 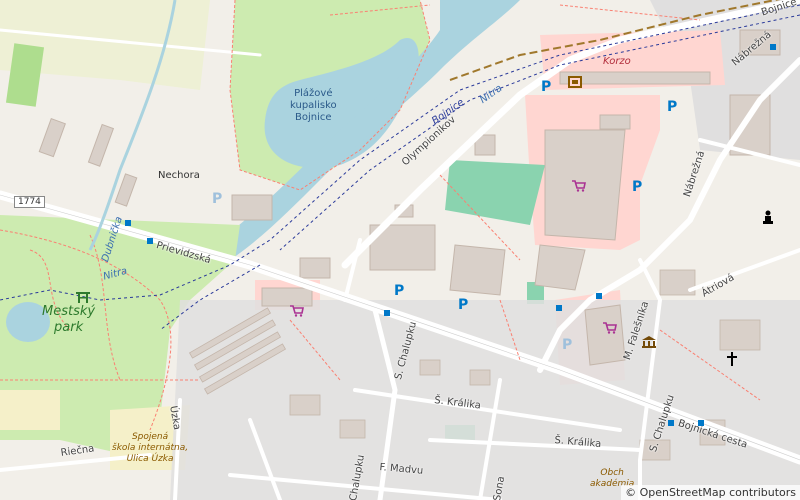 I want to click on park-label: Mestský park, so click(x=68, y=320).